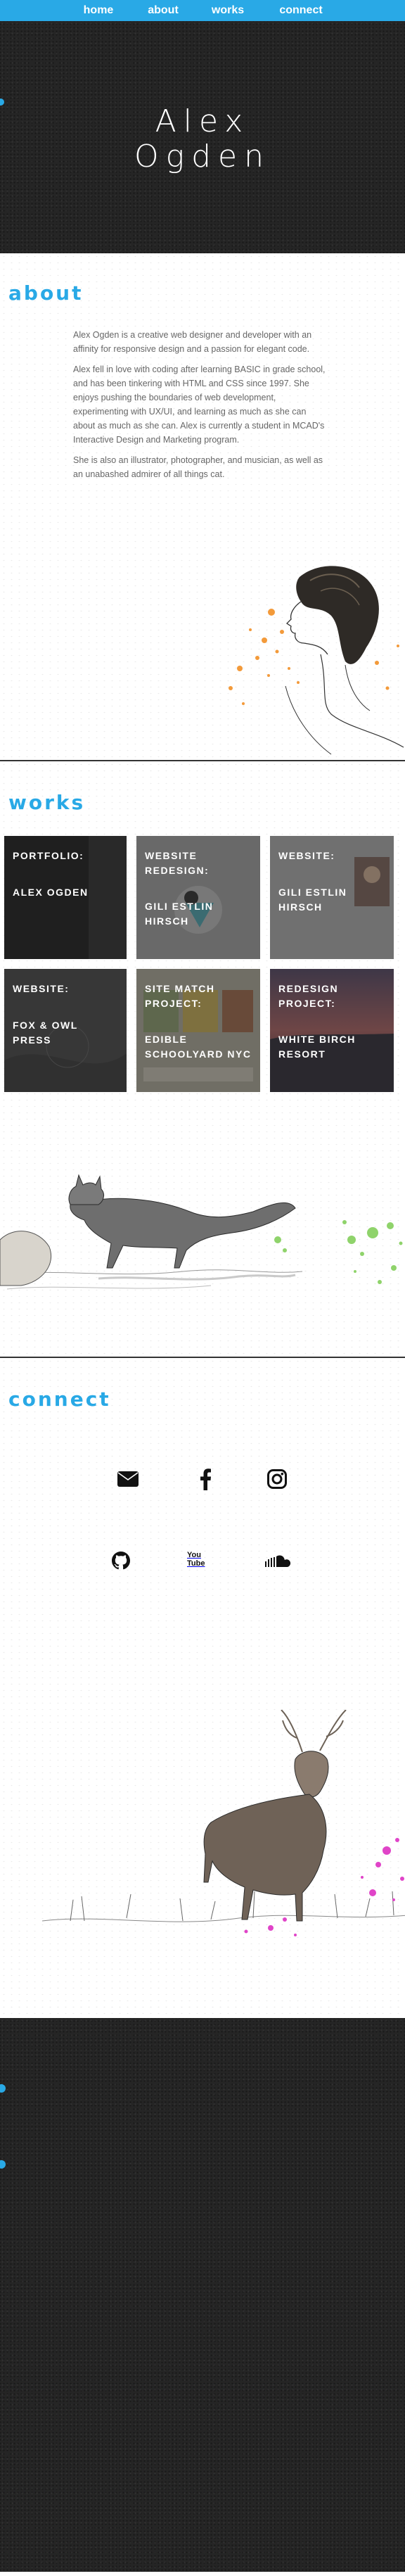  I want to click on work-tile-portfolio: PORTFOLIO: ALEX OGDEN, so click(65, 897).